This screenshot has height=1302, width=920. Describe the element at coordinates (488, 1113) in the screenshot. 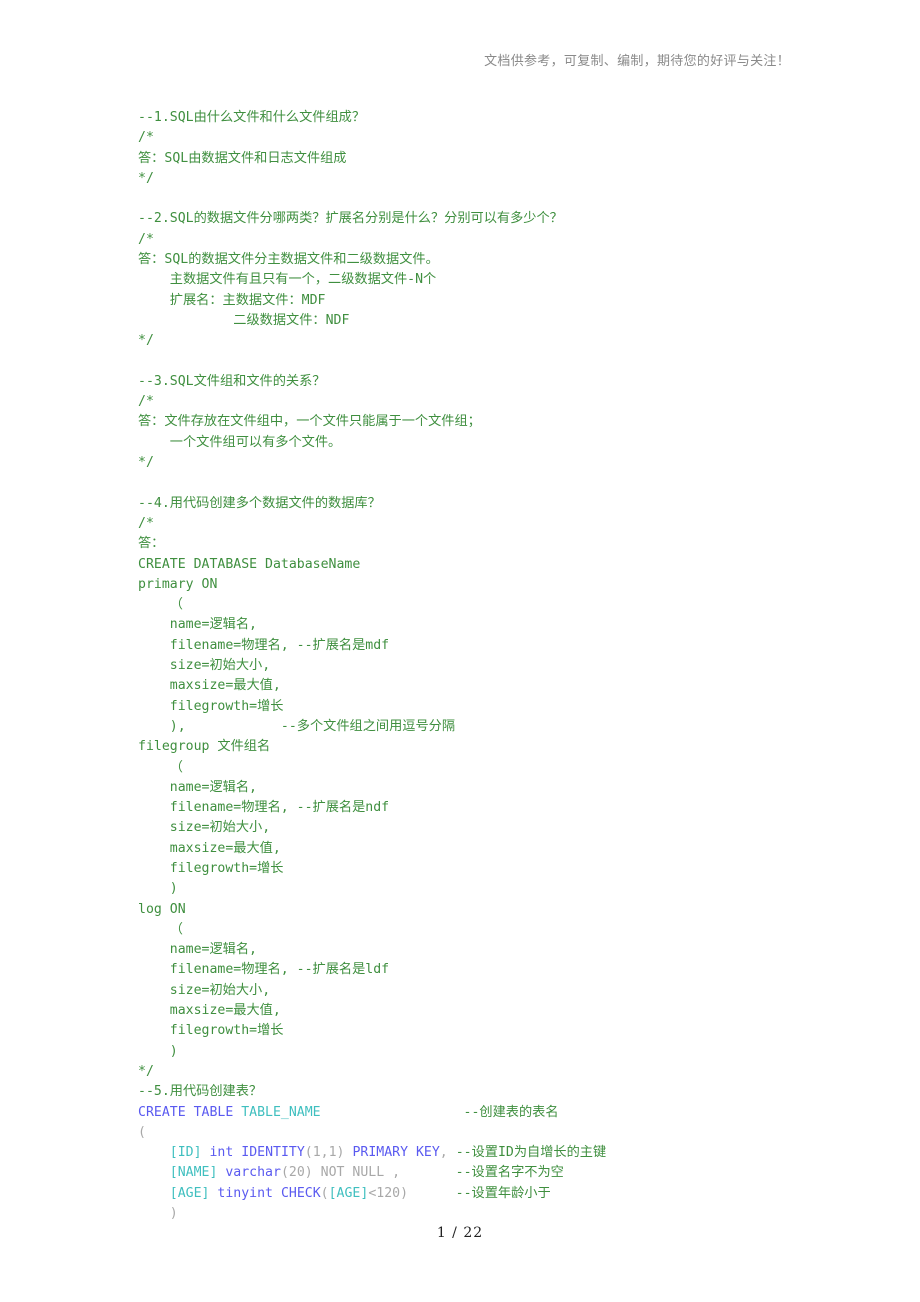

I see `document-line: CREATE TABLE TABLE_NAME --创建表的表名` at that location.